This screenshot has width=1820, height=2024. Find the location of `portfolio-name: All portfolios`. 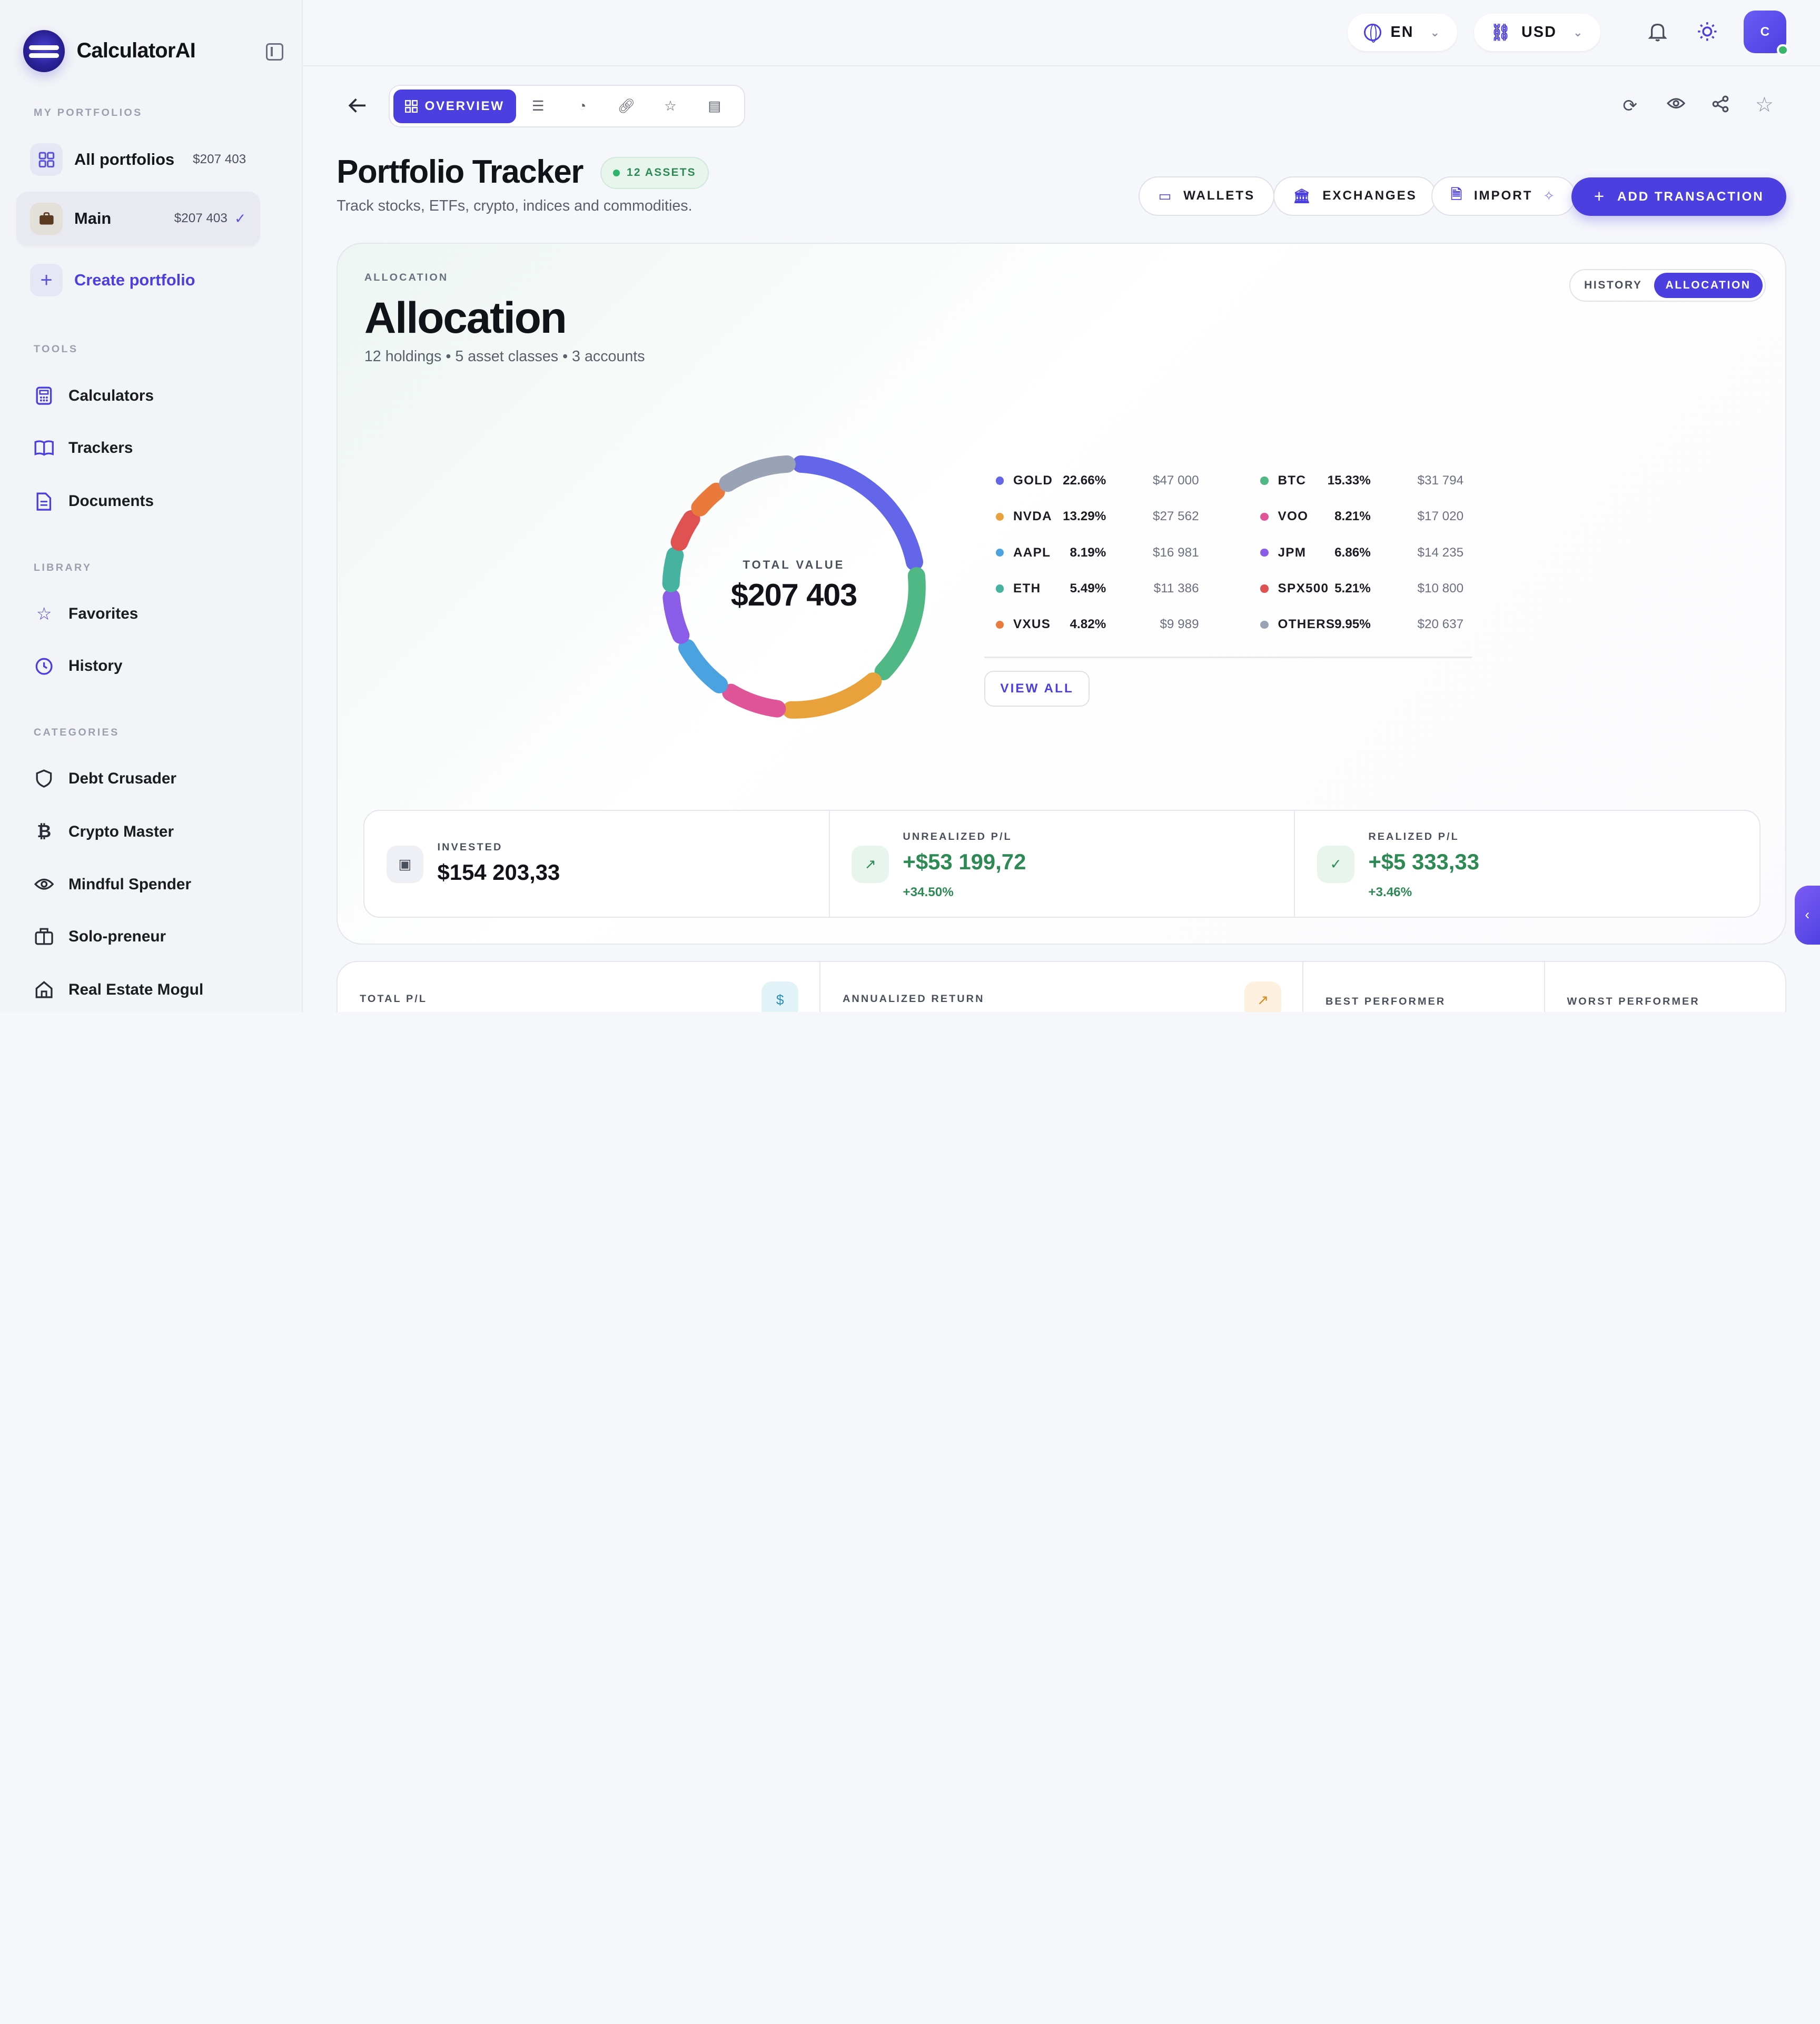

portfolio-name: All portfolios is located at coordinates (124, 159).